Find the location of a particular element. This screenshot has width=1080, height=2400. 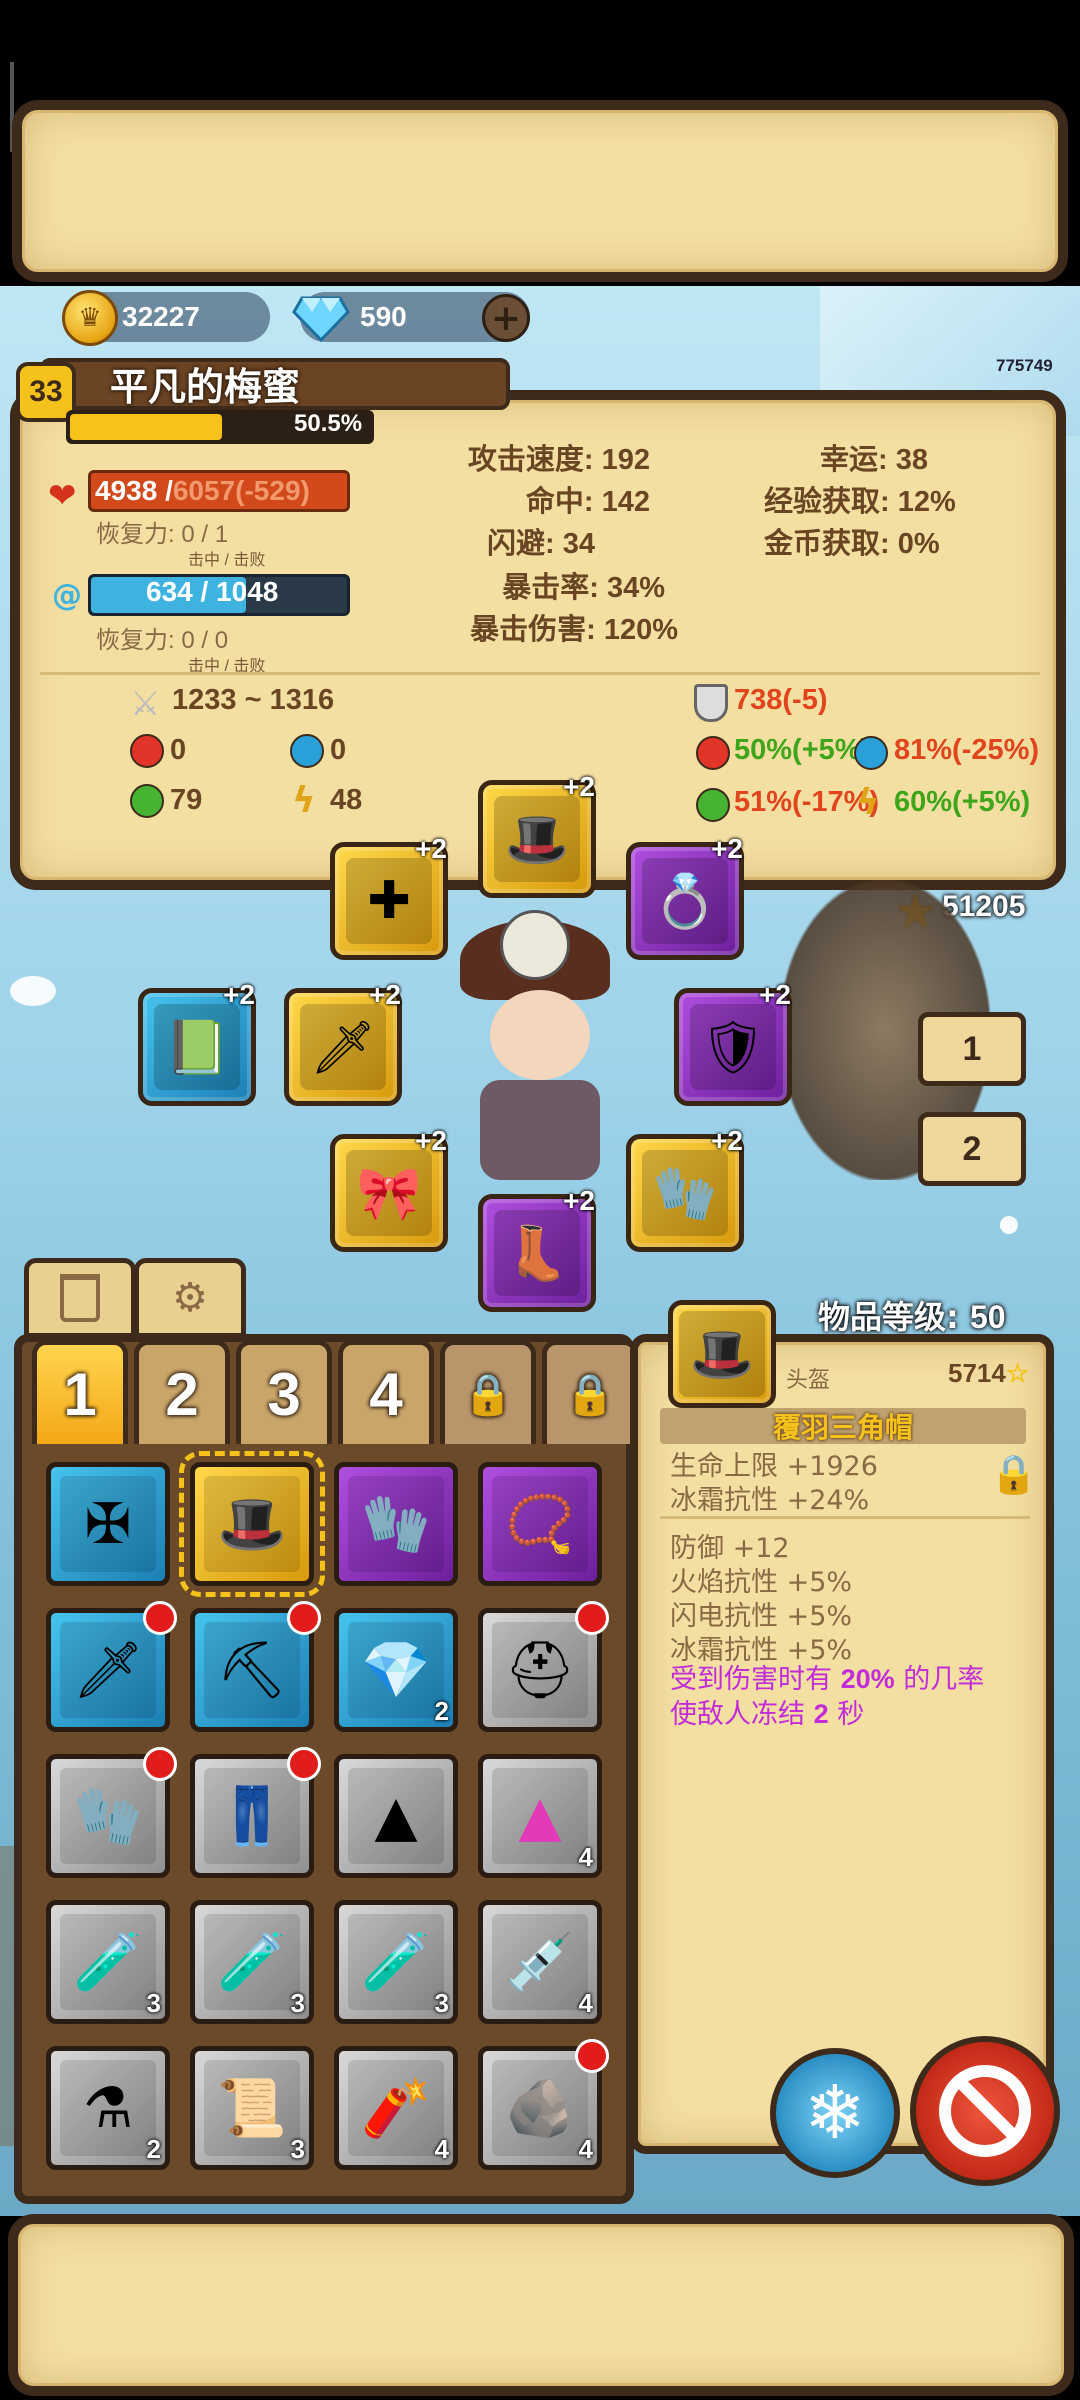

dynamite-icon: 🧨 is located at coordinates (396, 2108).